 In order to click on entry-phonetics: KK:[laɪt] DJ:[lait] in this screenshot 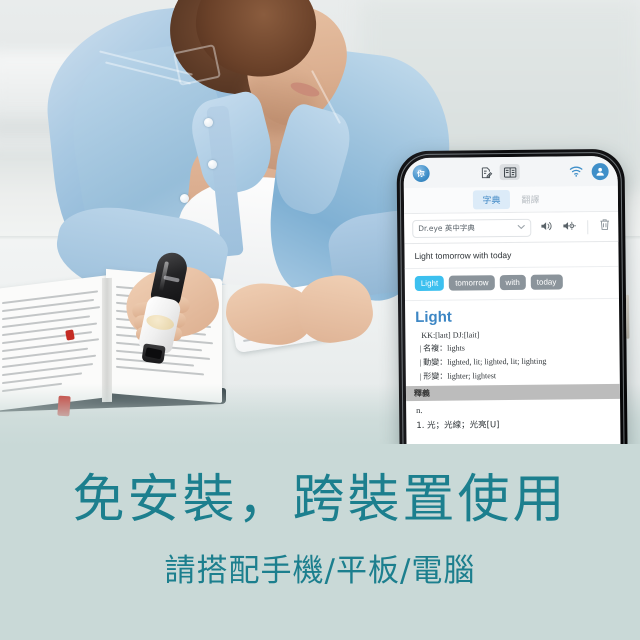, I will do `click(450, 335)`.